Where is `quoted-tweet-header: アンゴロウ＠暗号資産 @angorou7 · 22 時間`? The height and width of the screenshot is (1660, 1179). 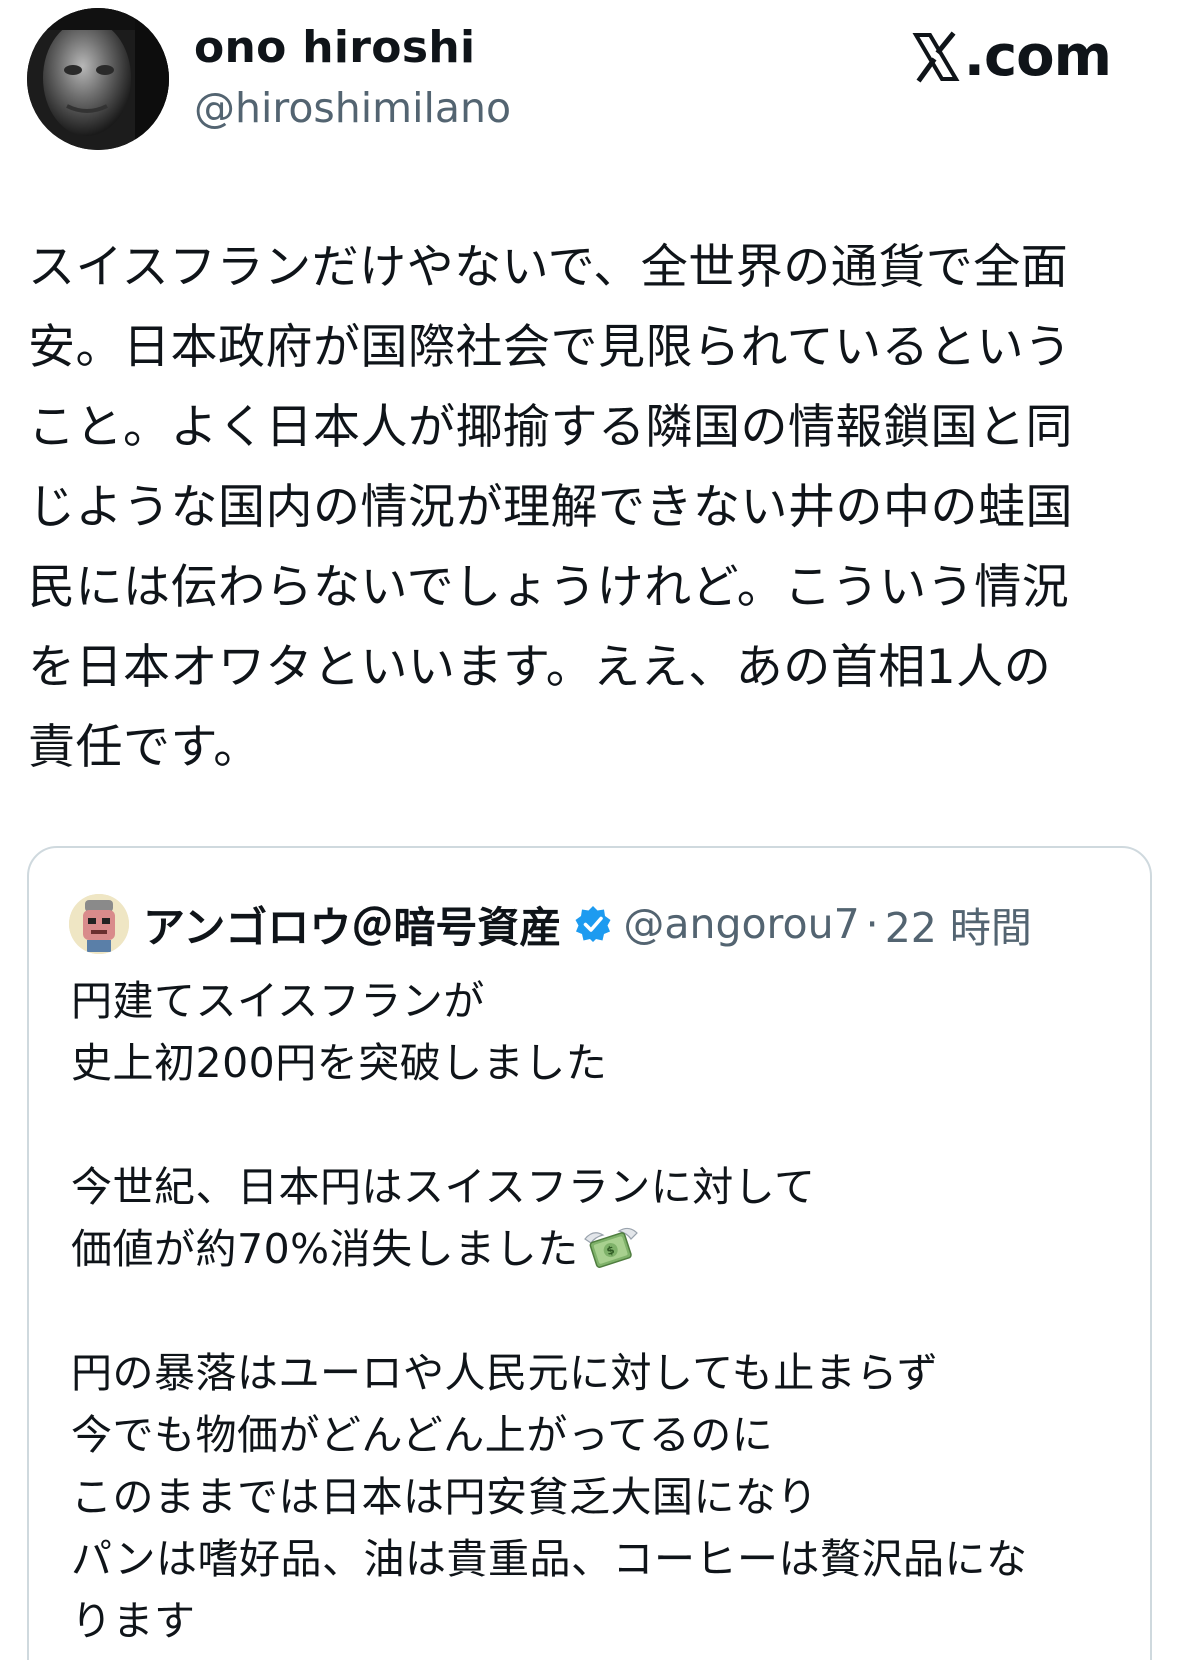 quoted-tweet-header: アンゴロウ＠暗号資産 @angorou7 · 22 時間 is located at coordinates (599, 924).